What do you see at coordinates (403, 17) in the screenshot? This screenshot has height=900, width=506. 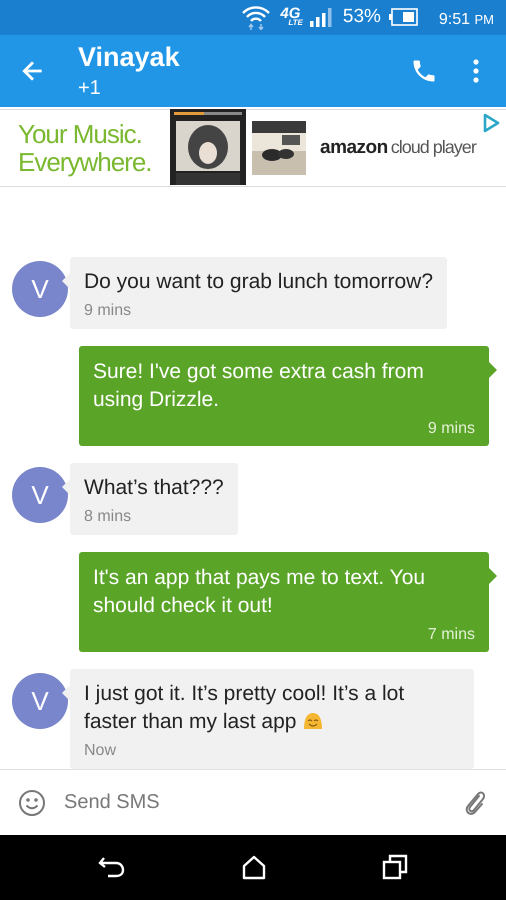 I see `battery-icon` at bounding box center [403, 17].